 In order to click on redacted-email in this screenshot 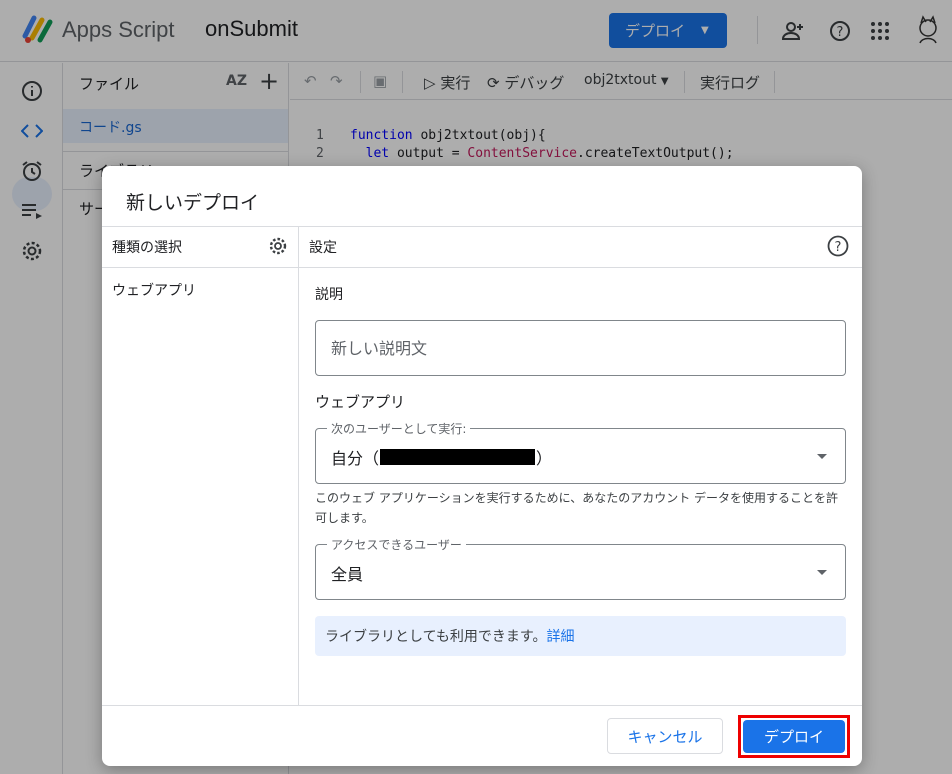, I will do `click(458, 457)`.